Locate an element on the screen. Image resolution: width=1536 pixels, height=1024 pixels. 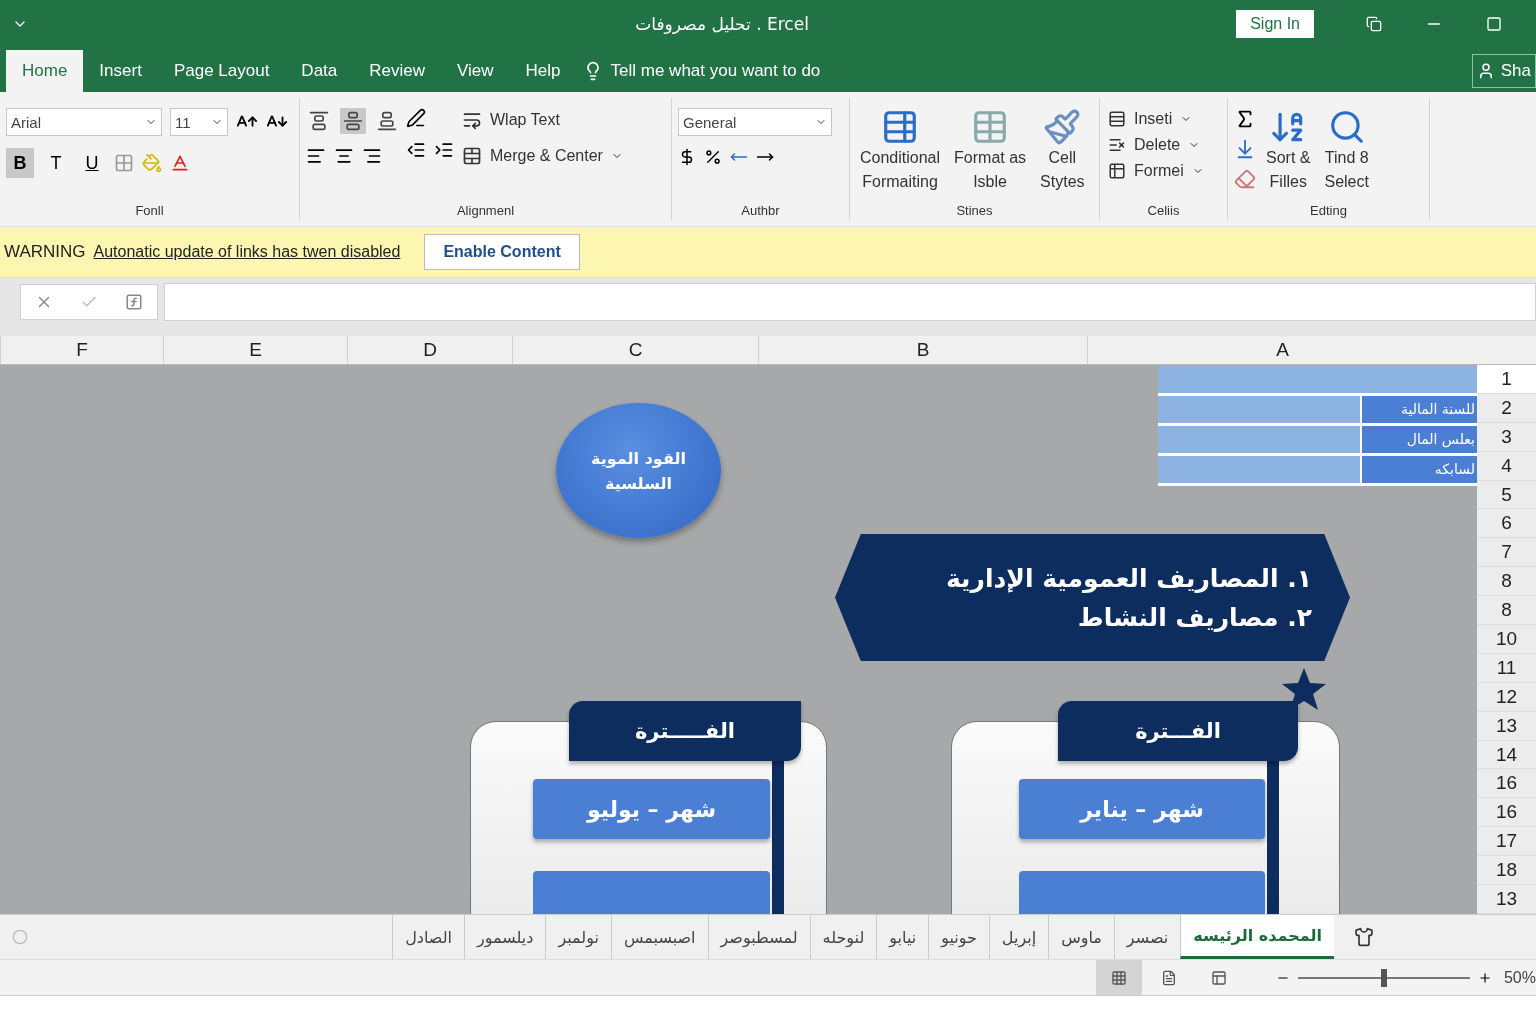
column-header: A is located at coordinates (1282, 350).